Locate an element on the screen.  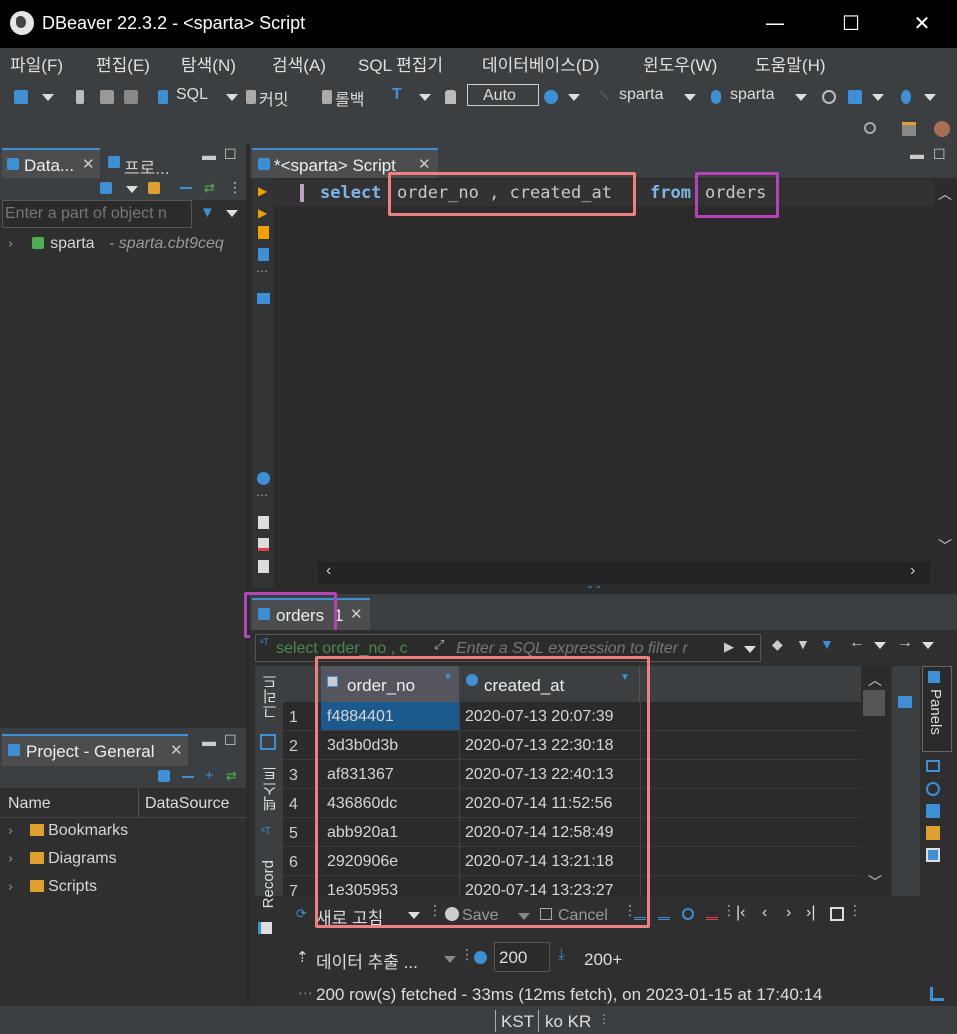
menu-sql-editor: SQL 편집기 is located at coordinates (400, 63).